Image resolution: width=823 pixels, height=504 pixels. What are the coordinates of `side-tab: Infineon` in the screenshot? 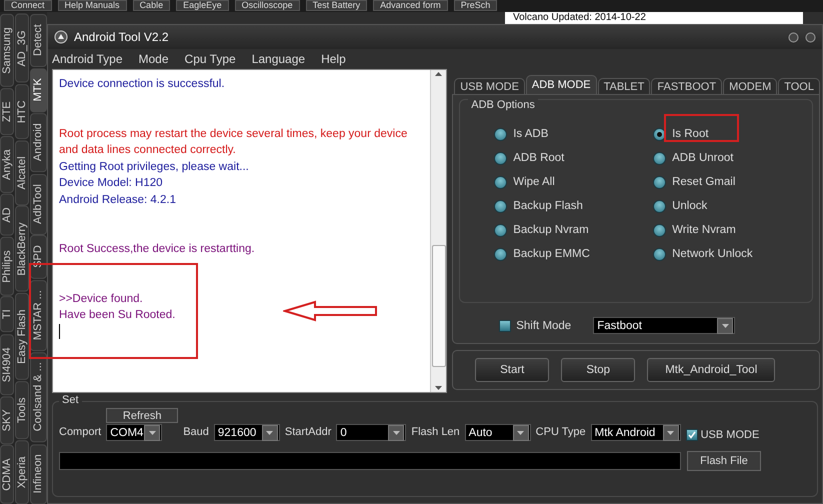 It's located at (38, 474).